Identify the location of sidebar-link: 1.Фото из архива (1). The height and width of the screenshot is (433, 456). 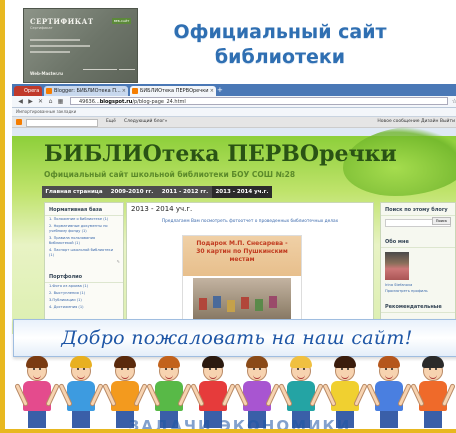
(84, 286).